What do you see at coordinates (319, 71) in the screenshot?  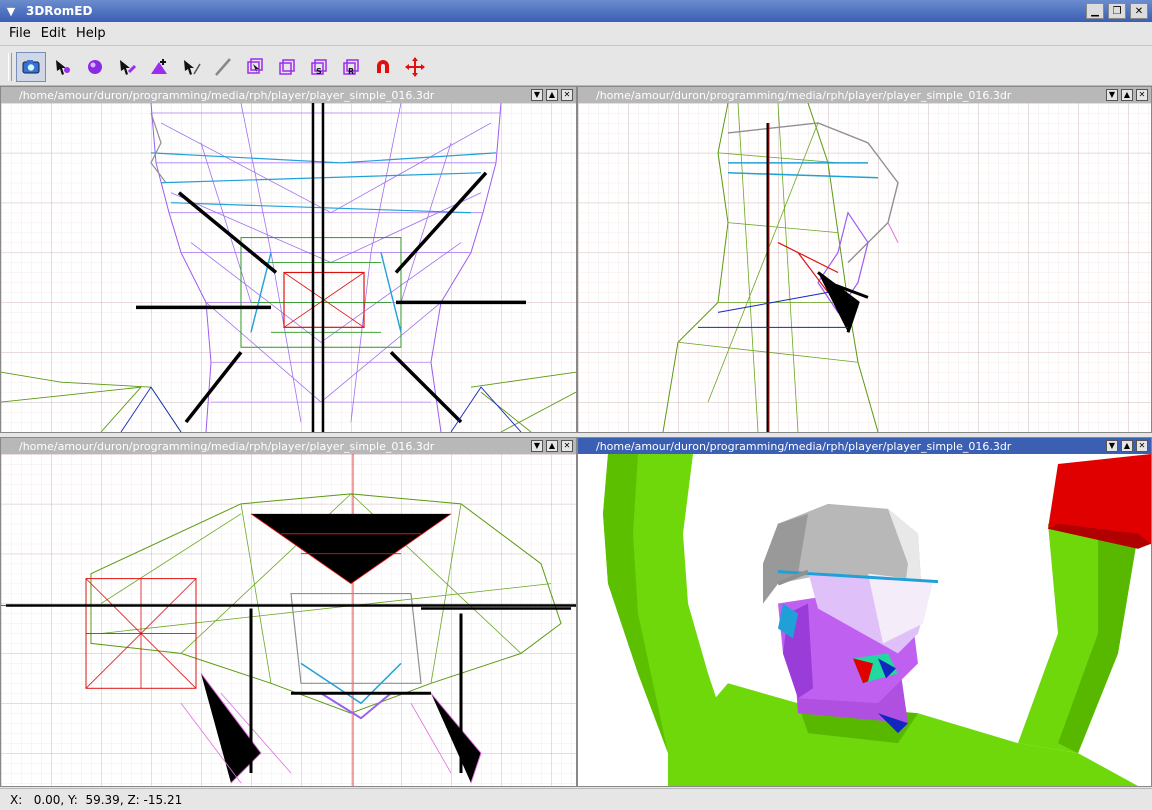 I see `svg-text: S` at bounding box center [319, 71].